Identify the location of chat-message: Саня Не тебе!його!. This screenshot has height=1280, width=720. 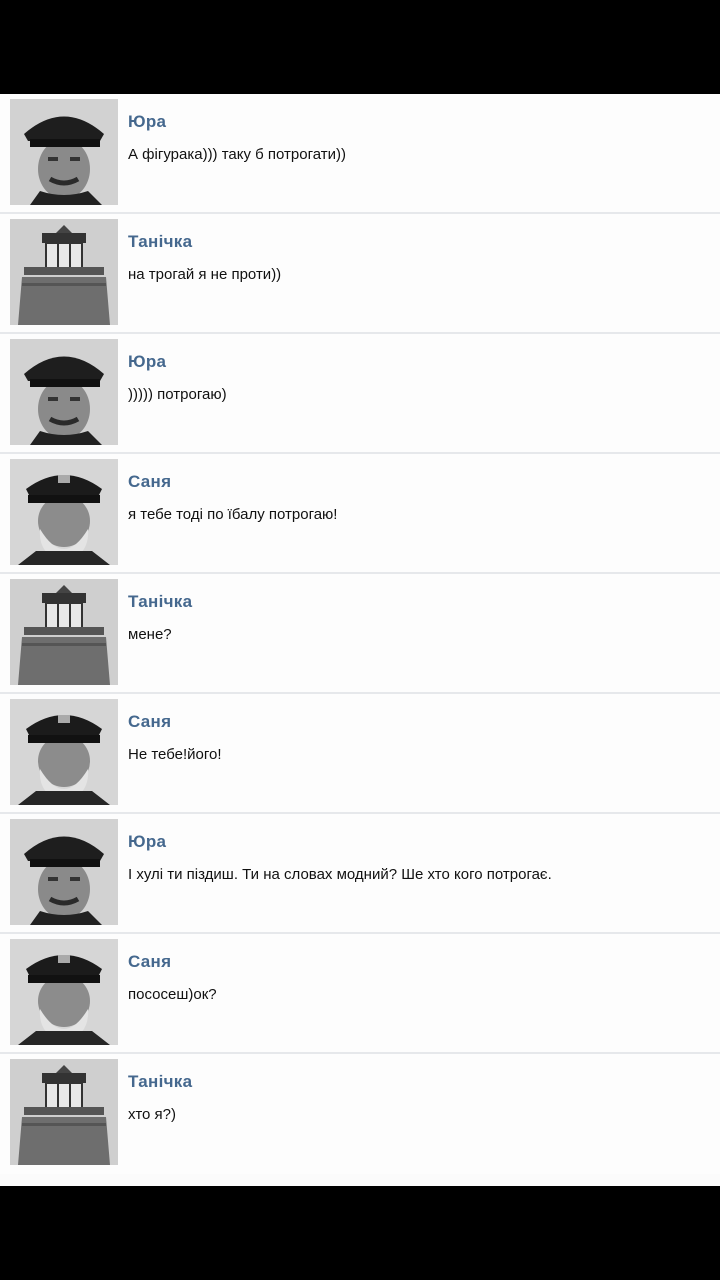
(360, 754).